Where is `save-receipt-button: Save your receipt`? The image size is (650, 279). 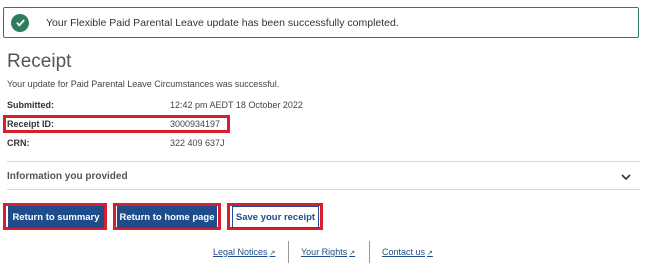 save-receipt-button: Save your receipt is located at coordinates (275, 217).